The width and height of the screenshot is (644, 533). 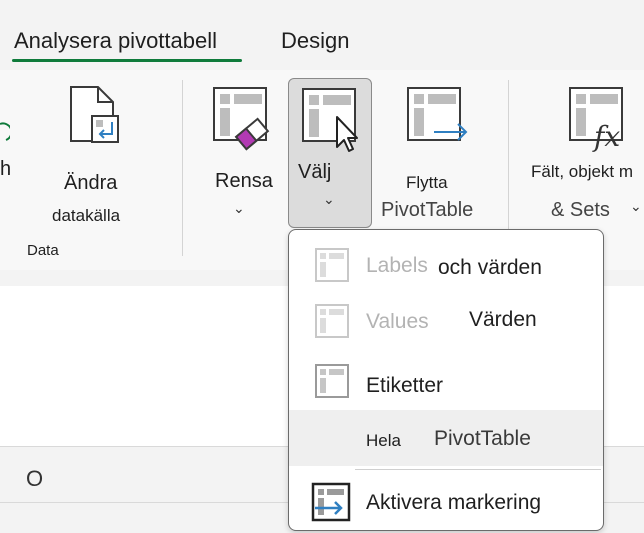 What do you see at coordinates (95, 152) in the screenshot?
I see `change-data-source-button: Ändra datakälla` at bounding box center [95, 152].